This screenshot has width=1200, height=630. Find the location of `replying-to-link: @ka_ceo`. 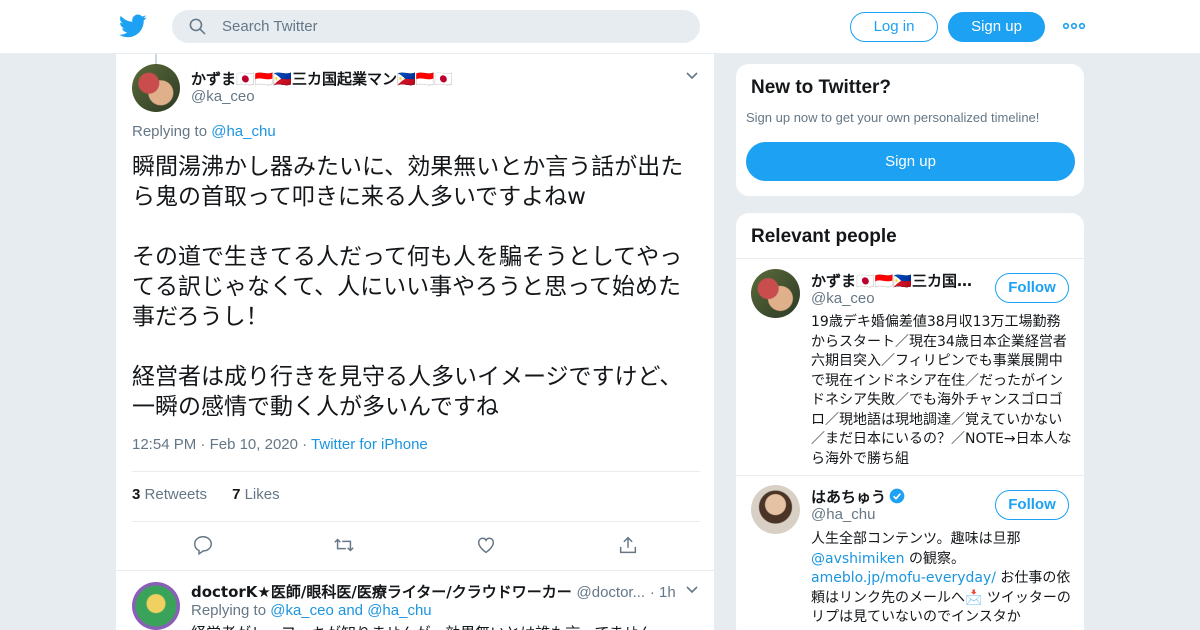

replying-to-link: @ka_ceo is located at coordinates (302, 610).